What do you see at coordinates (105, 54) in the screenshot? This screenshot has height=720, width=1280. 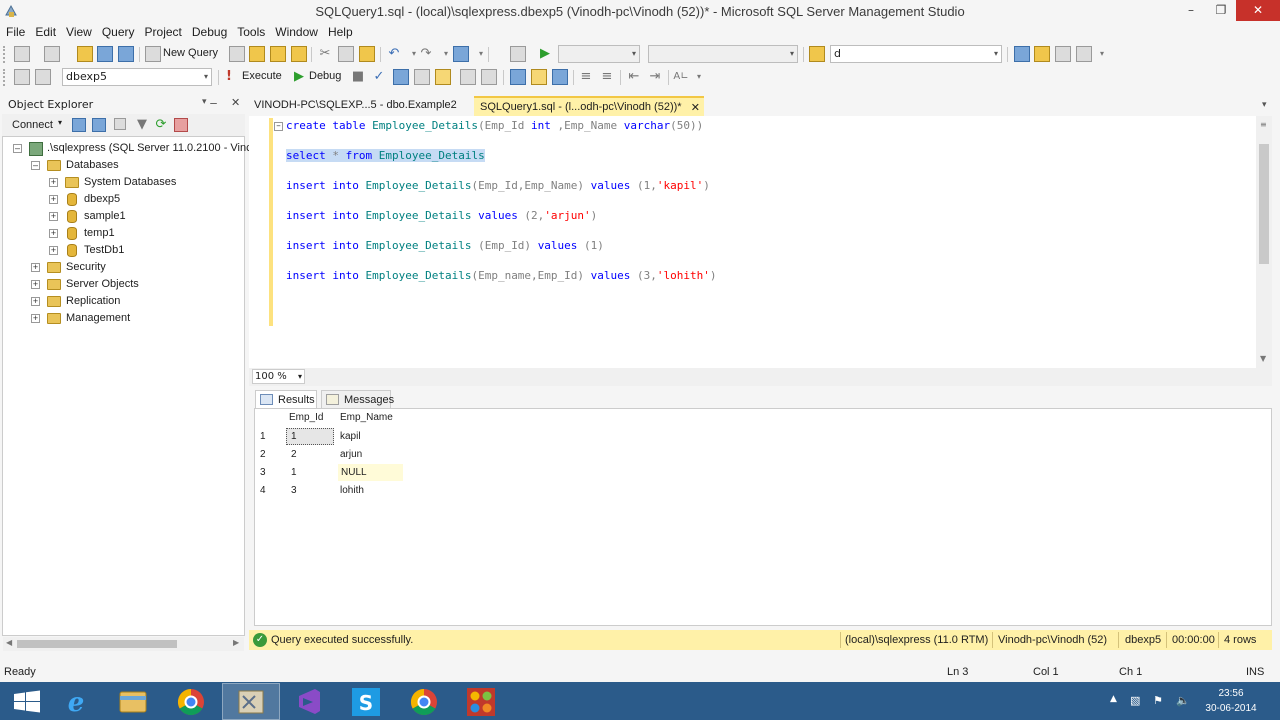 I see `save-icon` at bounding box center [105, 54].